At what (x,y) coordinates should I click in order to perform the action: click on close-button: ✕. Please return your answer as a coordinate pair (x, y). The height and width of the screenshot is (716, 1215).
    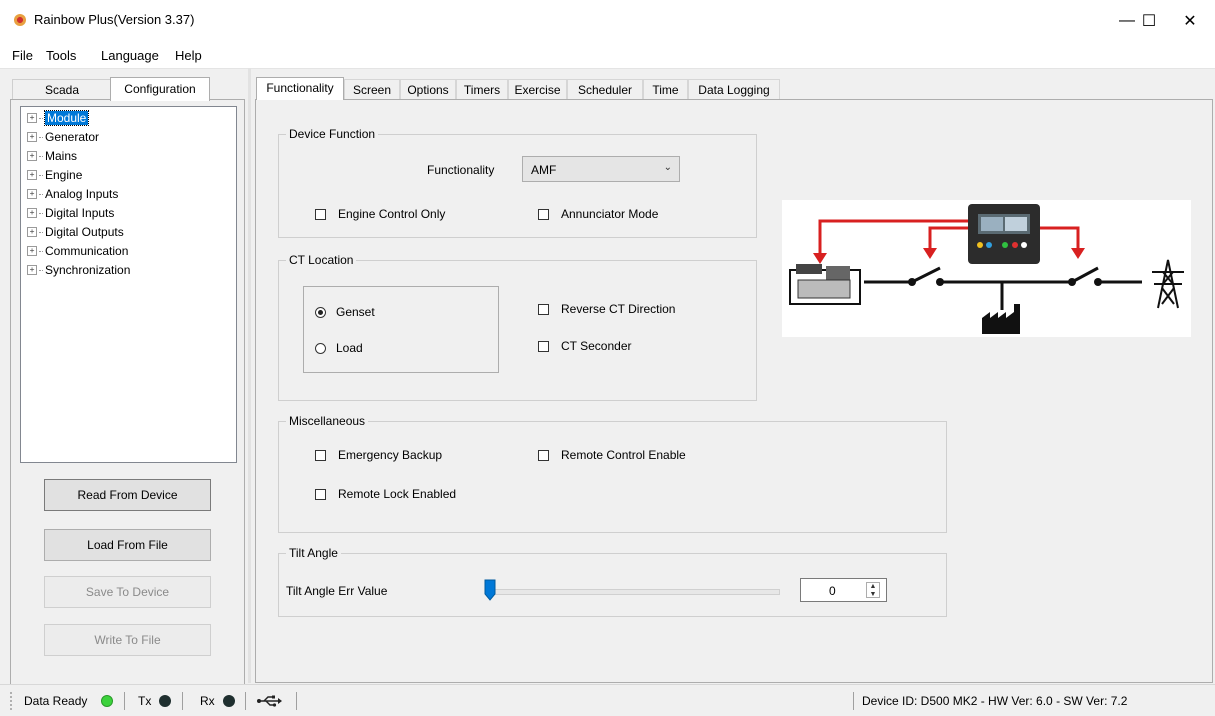
    Looking at the image, I should click on (1190, 21).